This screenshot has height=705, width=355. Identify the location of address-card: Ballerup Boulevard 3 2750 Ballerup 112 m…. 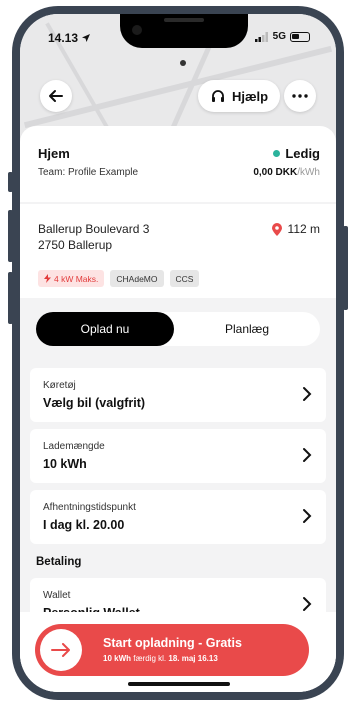
(178, 251).